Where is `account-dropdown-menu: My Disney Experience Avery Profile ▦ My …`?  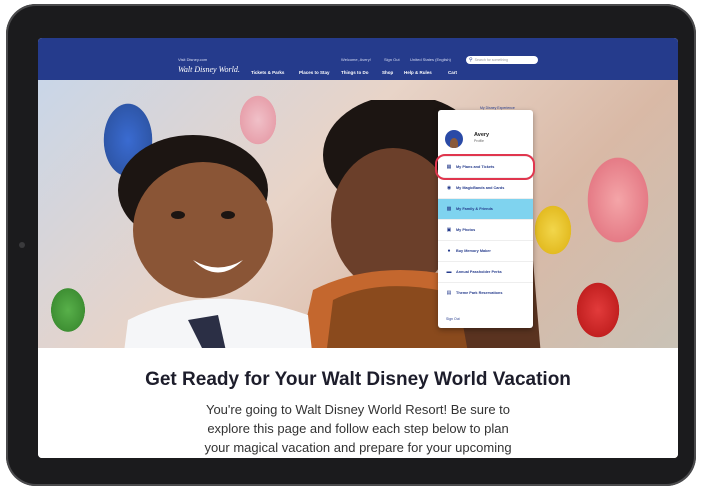 account-dropdown-menu: My Disney Experience Avery Profile ▦ My … is located at coordinates (485, 217).